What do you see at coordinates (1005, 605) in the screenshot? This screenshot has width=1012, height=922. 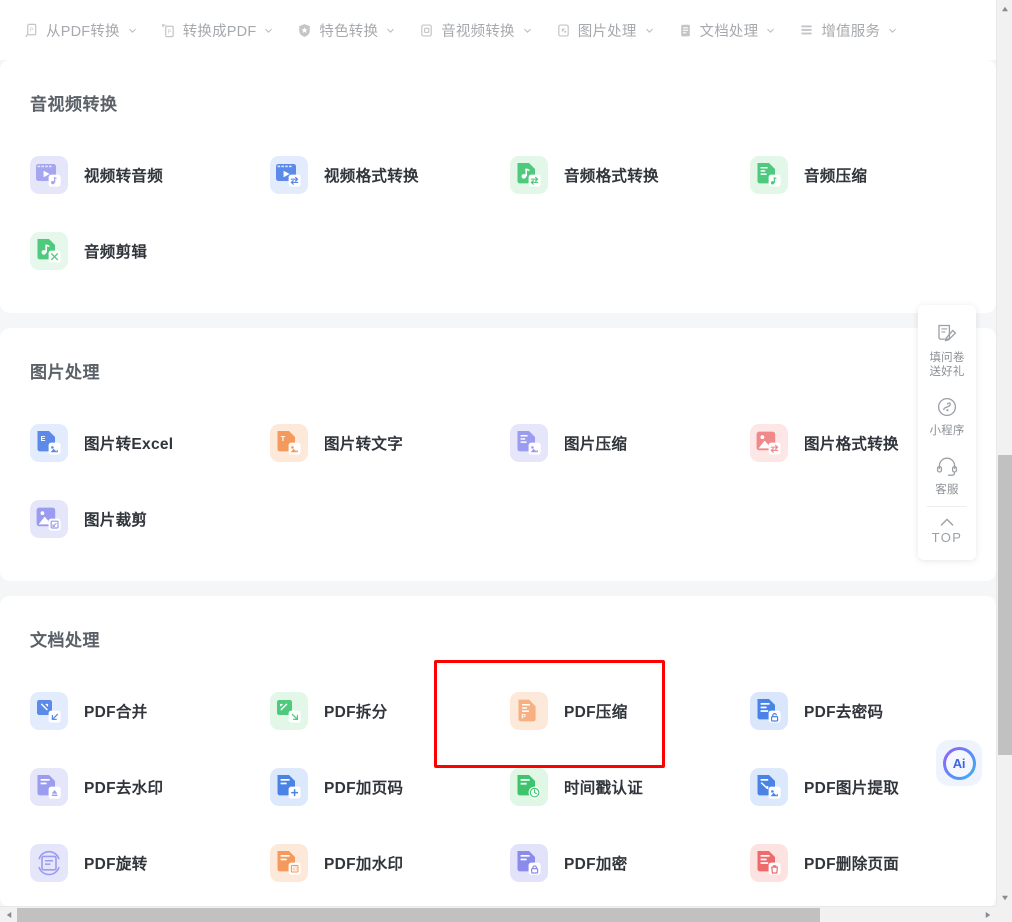 I see `vertical-scrollbar-thumb` at bounding box center [1005, 605].